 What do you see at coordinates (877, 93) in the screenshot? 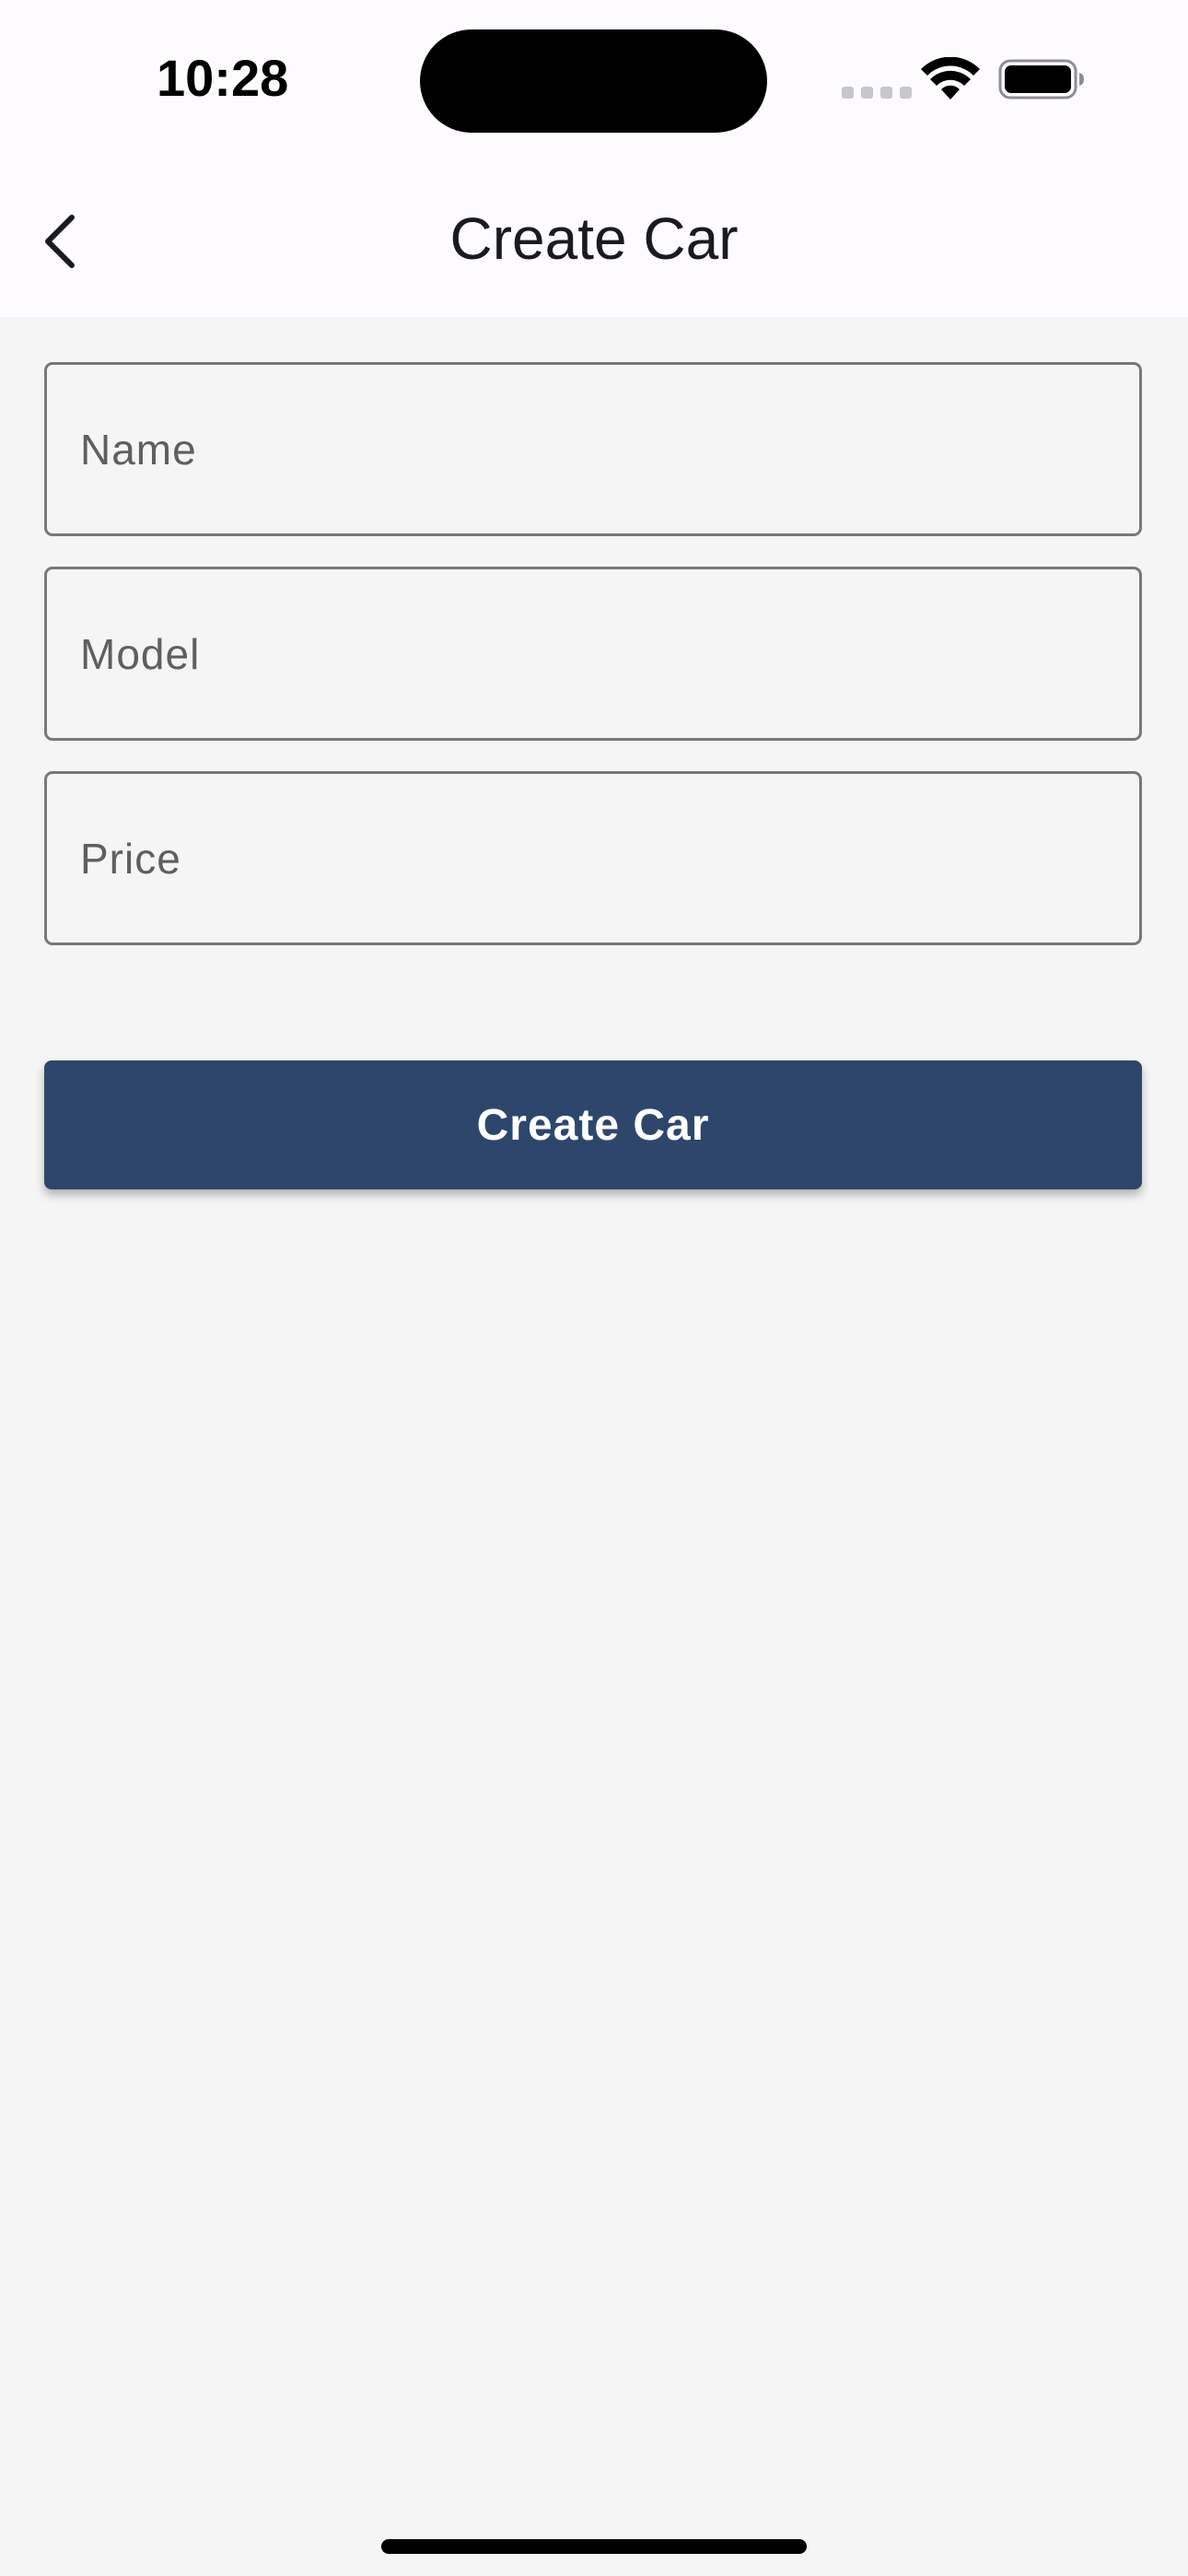
I see `signal-dots-icon` at bounding box center [877, 93].